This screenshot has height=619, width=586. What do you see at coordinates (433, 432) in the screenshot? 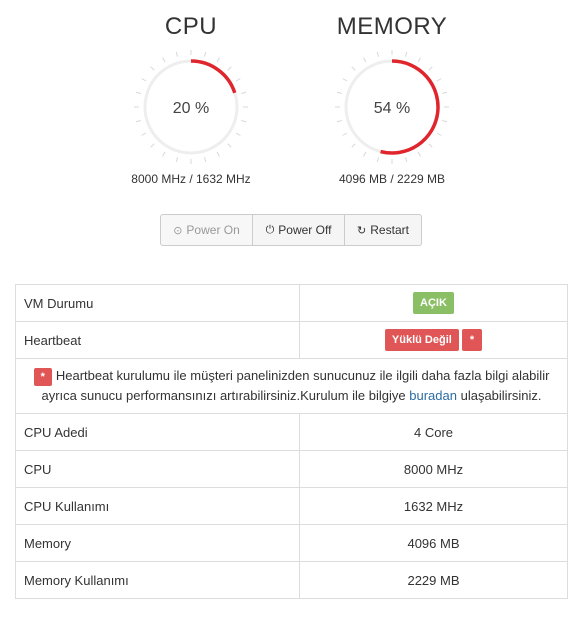
I see `row-value: 4 Core` at bounding box center [433, 432].